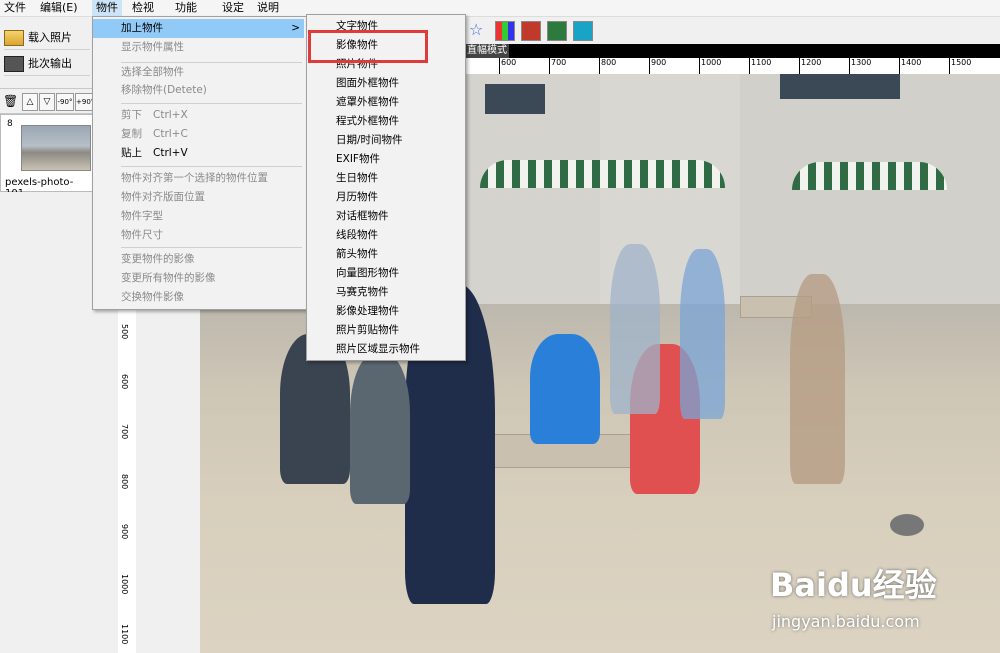 Image resolution: width=1000 pixels, height=653 pixels. What do you see at coordinates (84, 102) in the screenshot?
I see `rotate-right-button: +90°` at bounding box center [84, 102].